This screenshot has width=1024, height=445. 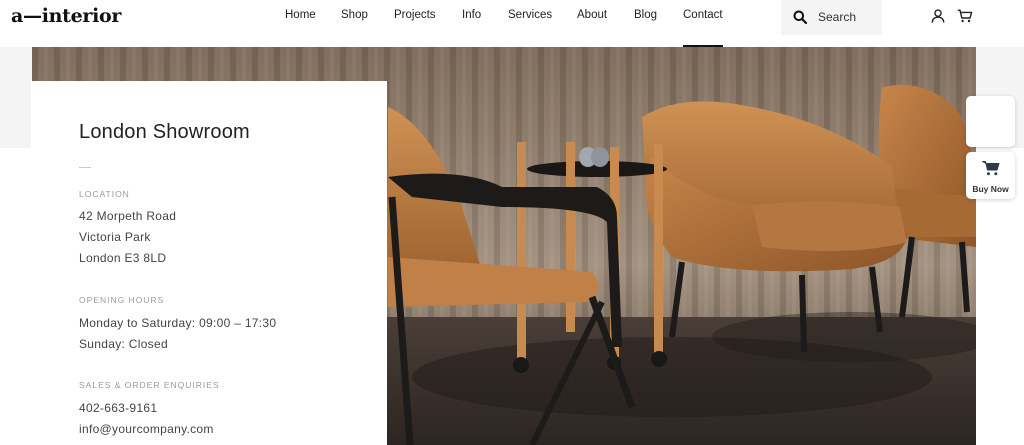 I want to click on buy-now-button: Buy Now, so click(x=990, y=175).